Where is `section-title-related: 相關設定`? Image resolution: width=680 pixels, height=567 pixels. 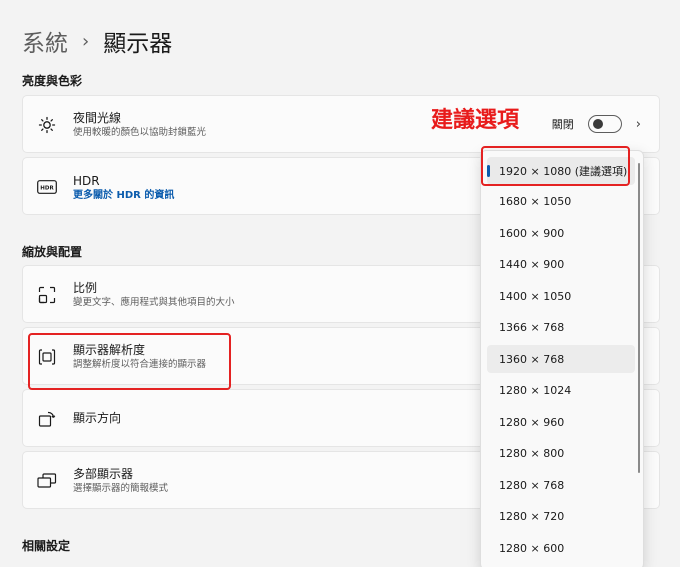
section-title-related: 相關設定 is located at coordinates (46, 546).